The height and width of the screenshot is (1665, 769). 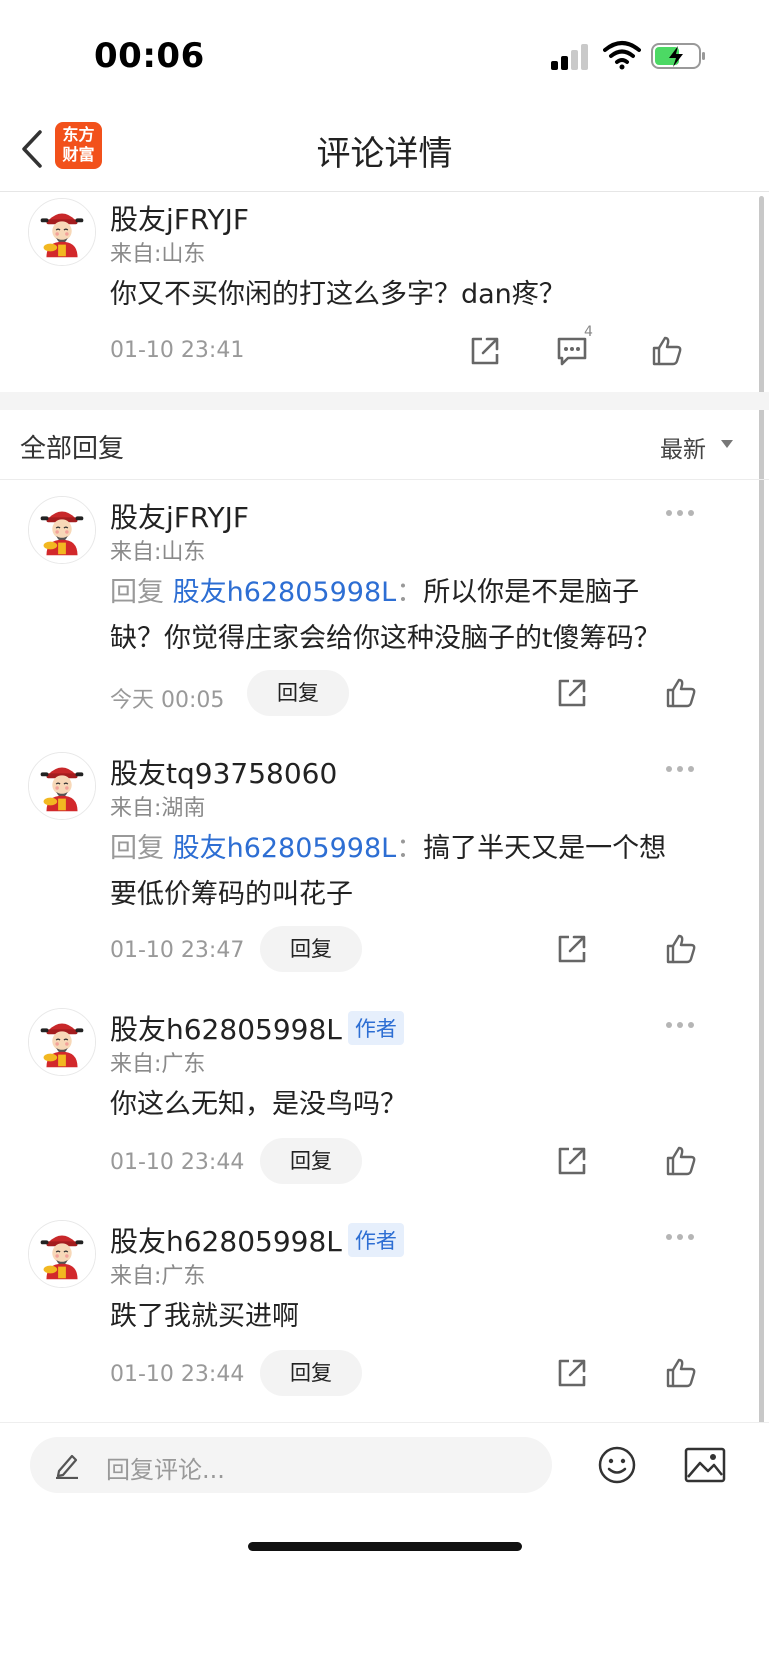 I want to click on pencil-icon, so click(x=67, y=1466).